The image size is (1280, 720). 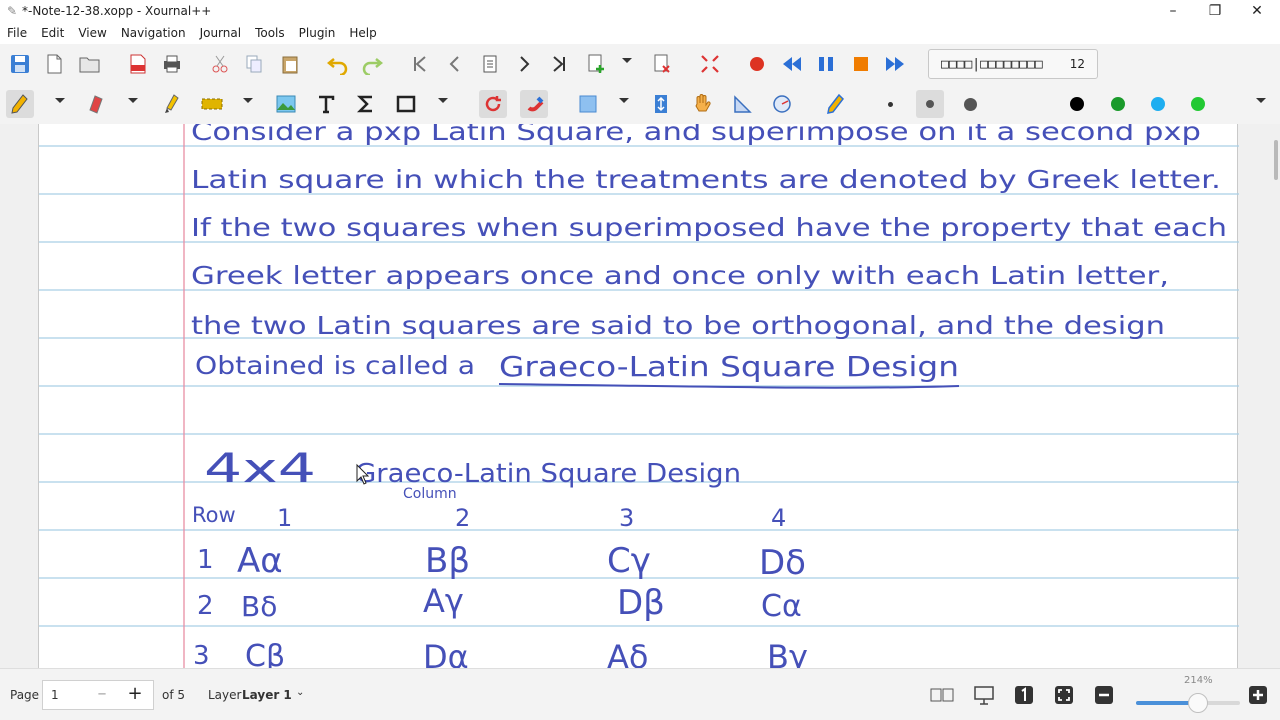 What do you see at coordinates (792, 64) in the screenshot?
I see `rewind-button` at bounding box center [792, 64].